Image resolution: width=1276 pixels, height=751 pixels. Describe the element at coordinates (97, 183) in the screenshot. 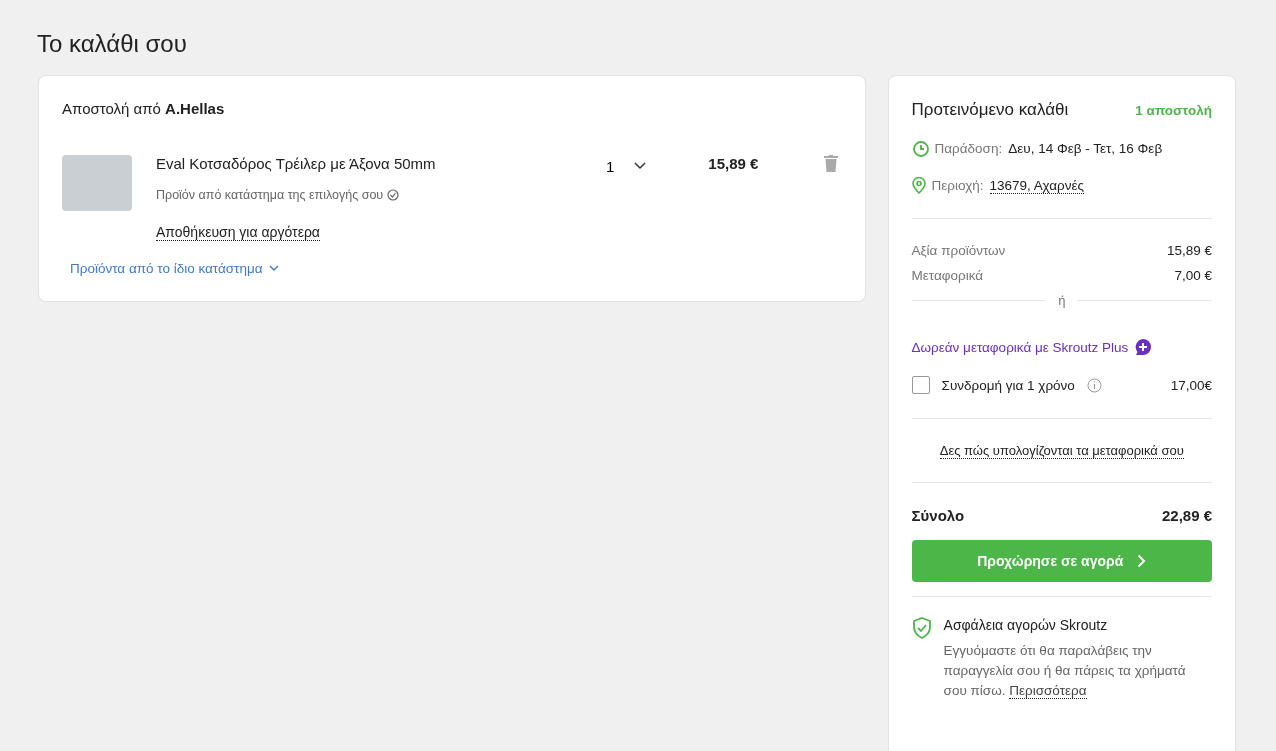

I see `photo-placeholder` at that location.